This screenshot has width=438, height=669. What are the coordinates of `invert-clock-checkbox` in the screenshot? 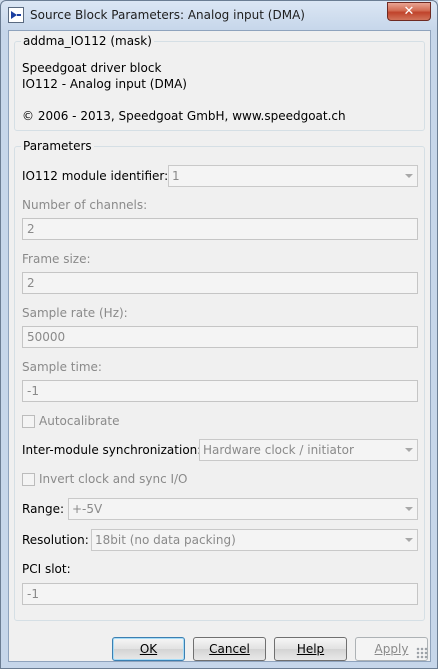 It's located at (28, 479).